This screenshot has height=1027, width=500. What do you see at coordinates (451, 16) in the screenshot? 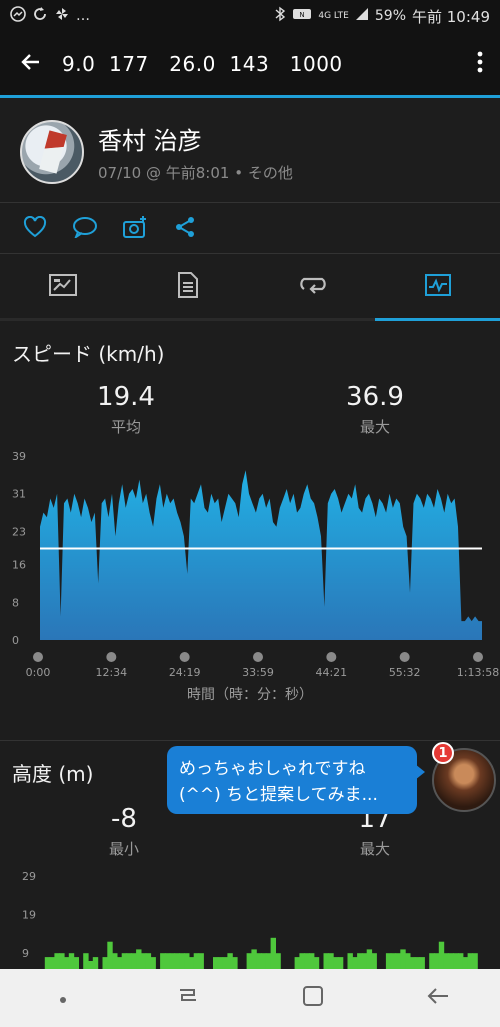
I see `status-time: 午前 10:49` at bounding box center [451, 16].